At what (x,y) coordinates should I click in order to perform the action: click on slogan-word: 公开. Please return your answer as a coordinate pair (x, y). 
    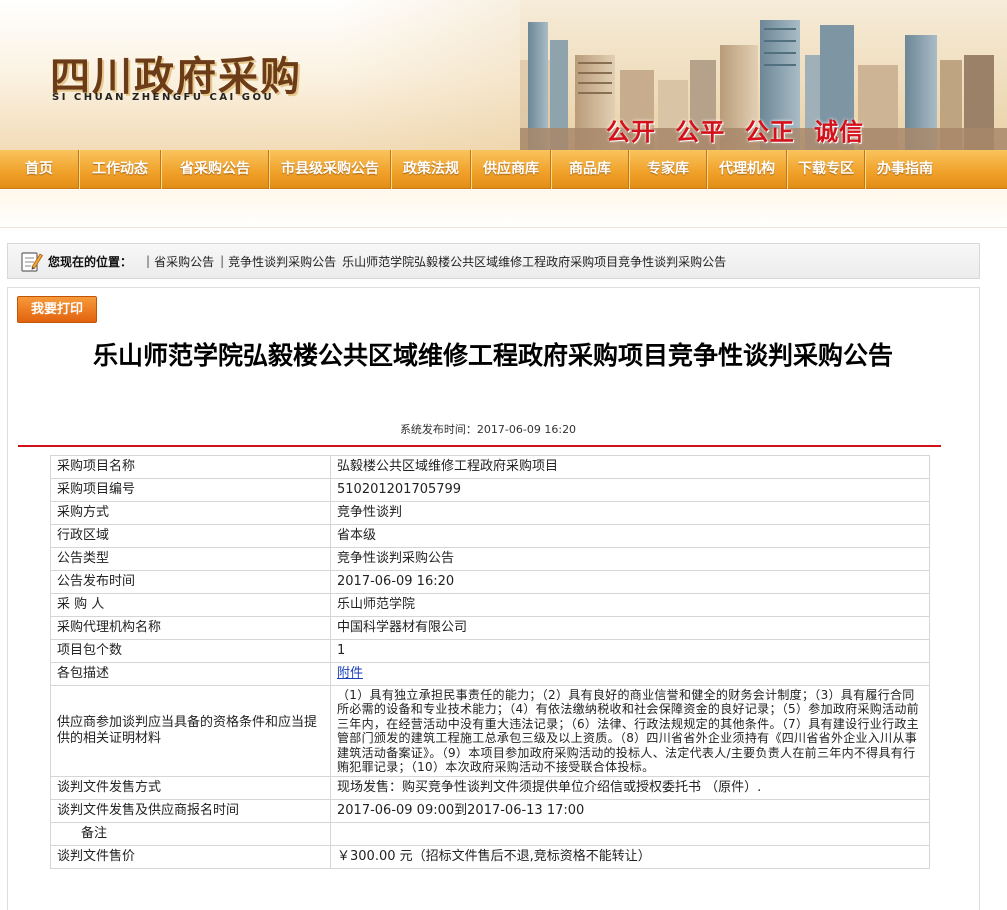
    Looking at the image, I should click on (631, 131).